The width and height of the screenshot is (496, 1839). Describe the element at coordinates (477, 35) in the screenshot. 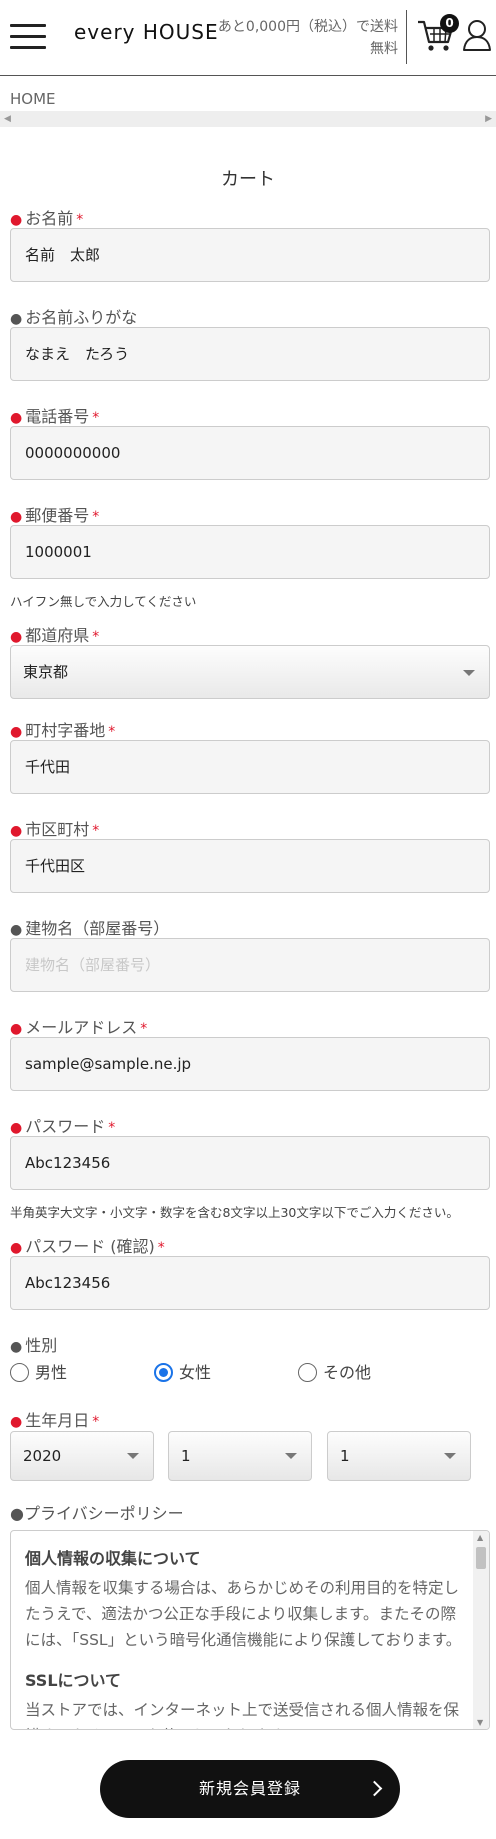

I see `user-account-icon` at that location.